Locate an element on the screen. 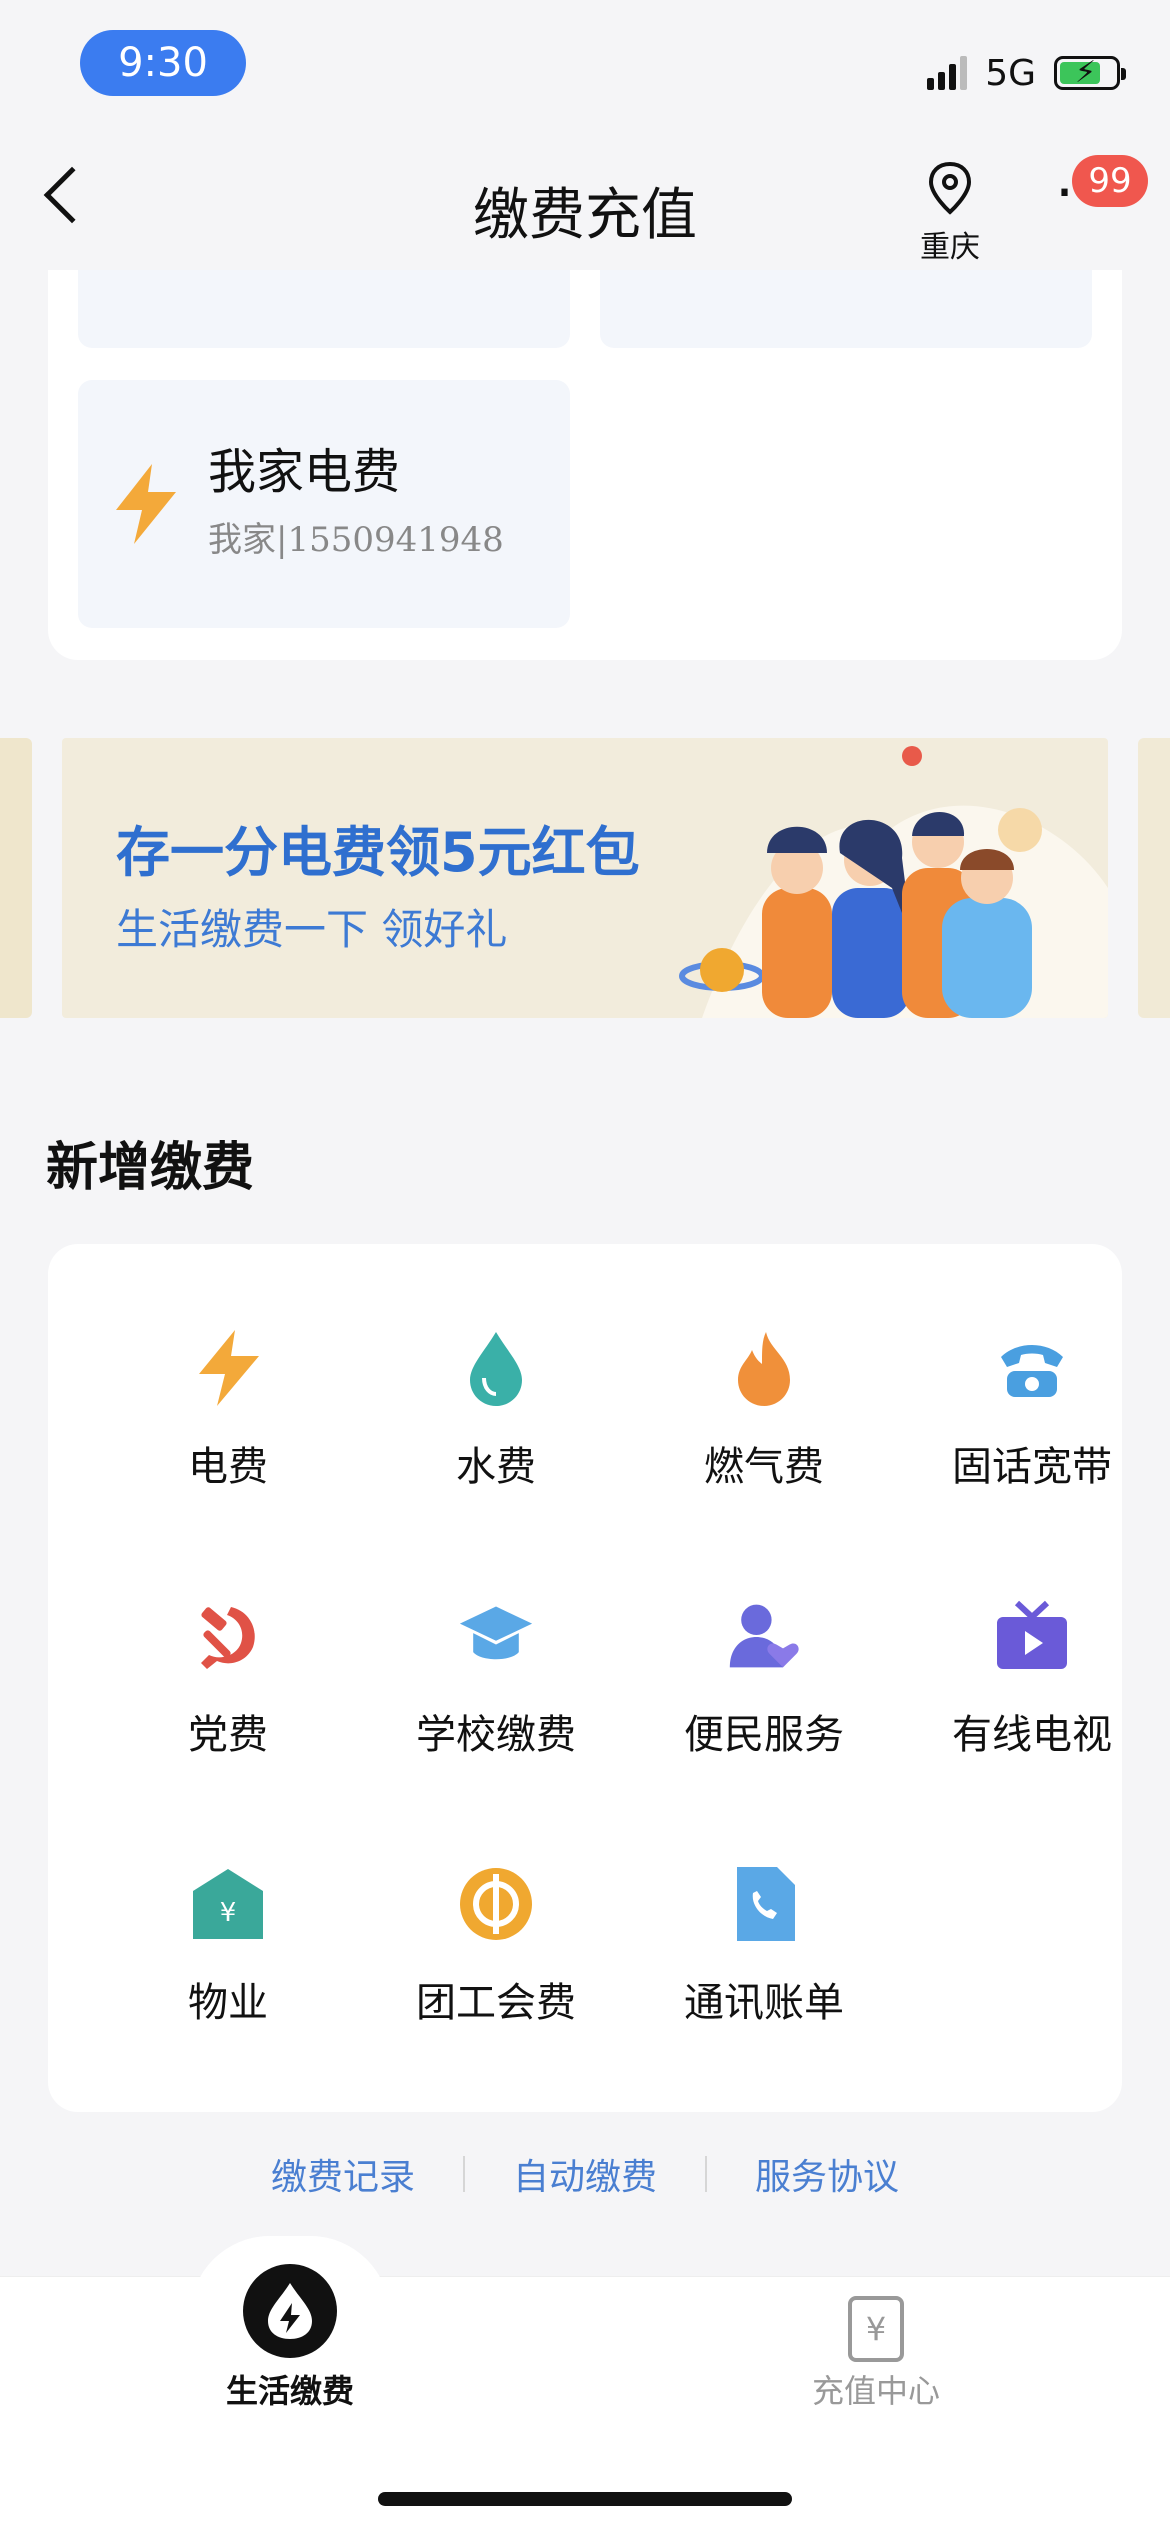 The width and height of the screenshot is (1170, 2532). payment-item-telecom-bill: 通讯账单 is located at coordinates (764, 1964).